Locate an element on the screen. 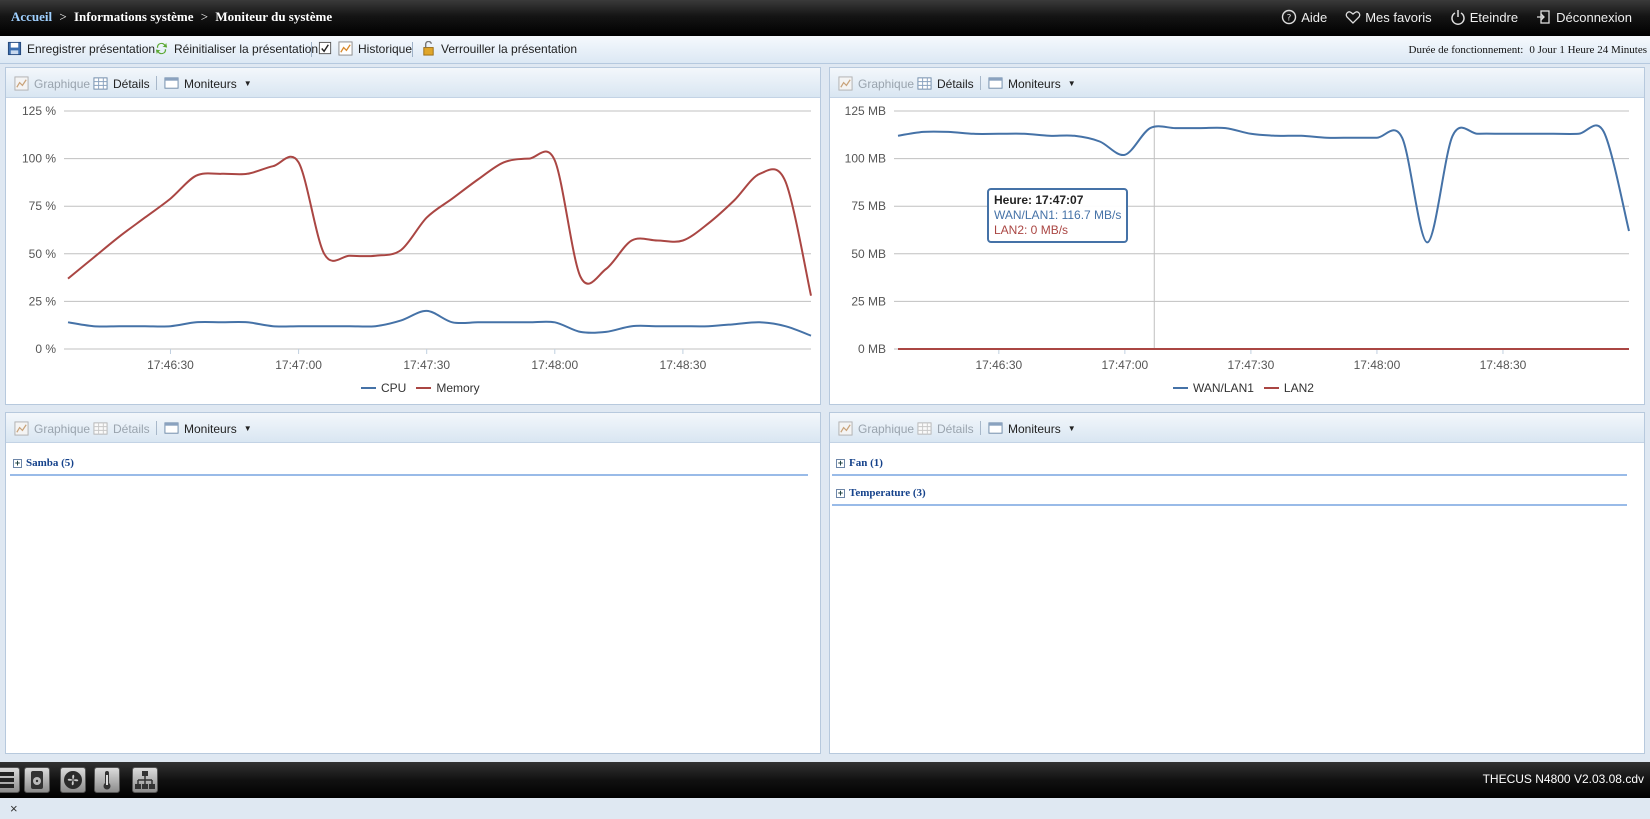 This screenshot has height=819, width=1650. reset-layout-label: Réinitialiser la présentation is located at coordinates (246, 48).